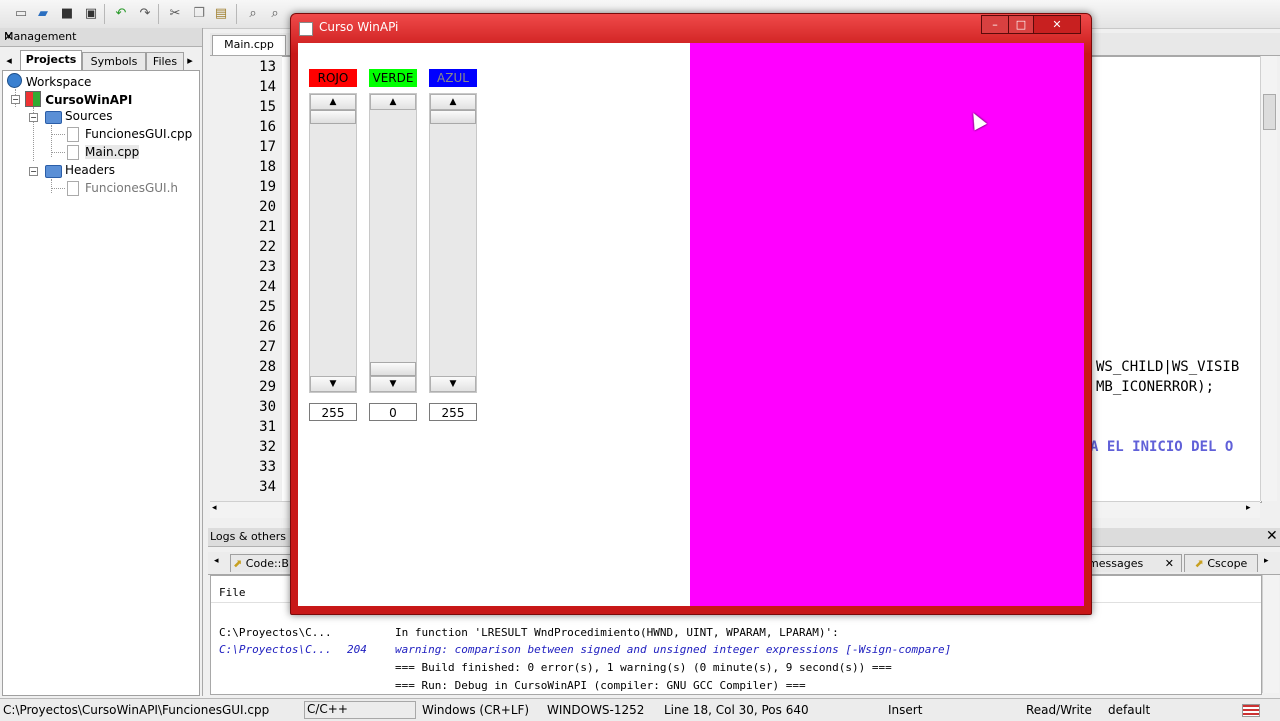 This screenshot has width=1280, height=721. What do you see at coordinates (333, 78) in the screenshot?
I see `slider-label-red: ROJO` at bounding box center [333, 78].